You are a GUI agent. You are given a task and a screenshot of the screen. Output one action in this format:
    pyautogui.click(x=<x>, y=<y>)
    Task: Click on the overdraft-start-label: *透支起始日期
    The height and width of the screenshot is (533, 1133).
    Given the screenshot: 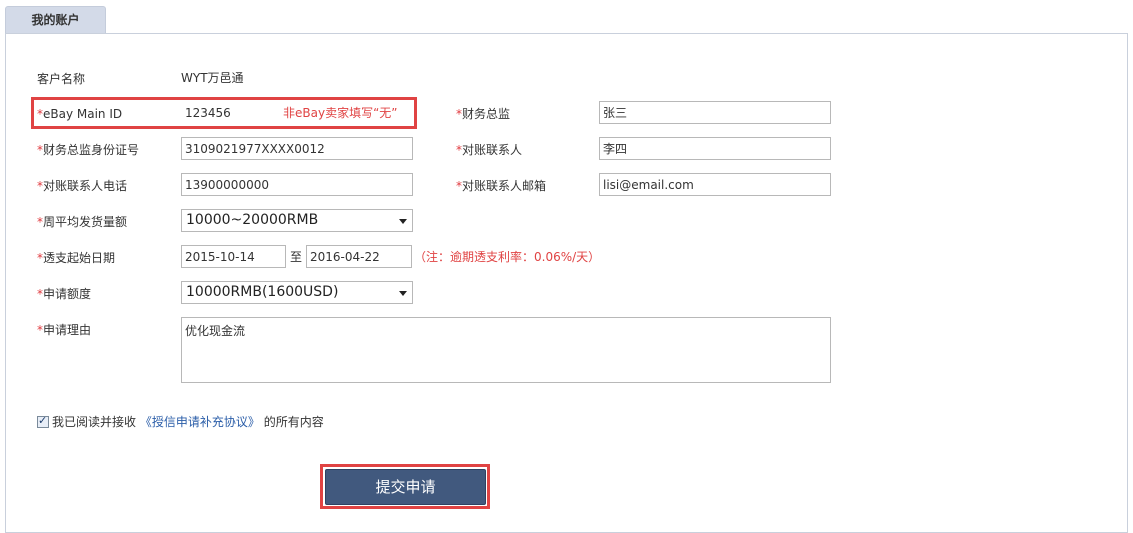 What is the action you would take?
    pyautogui.click(x=76, y=258)
    